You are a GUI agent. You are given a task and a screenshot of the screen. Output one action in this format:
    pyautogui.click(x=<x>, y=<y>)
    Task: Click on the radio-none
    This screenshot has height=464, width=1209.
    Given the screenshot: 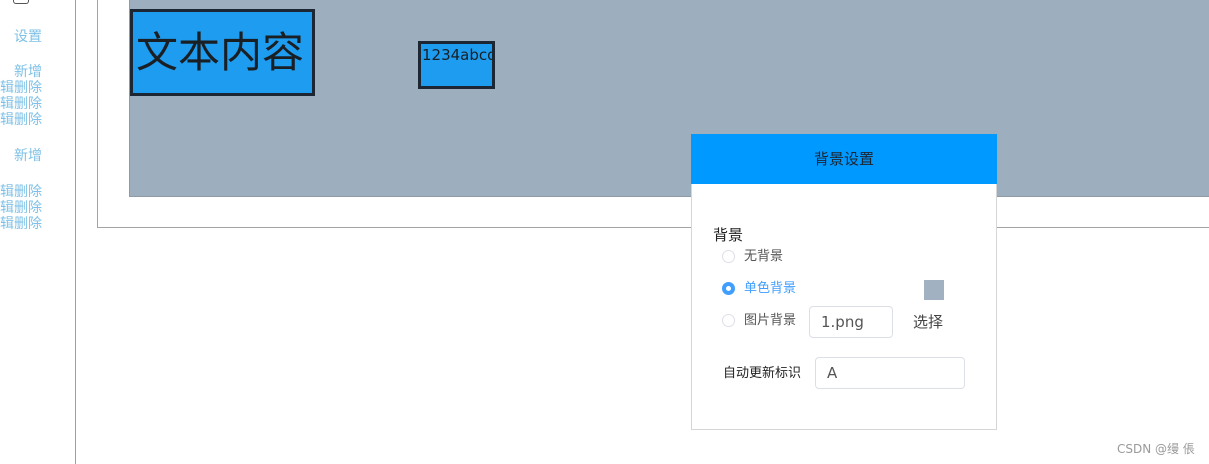 What is the action you would take?
    pyautogui.click(x=728, y=256)
    